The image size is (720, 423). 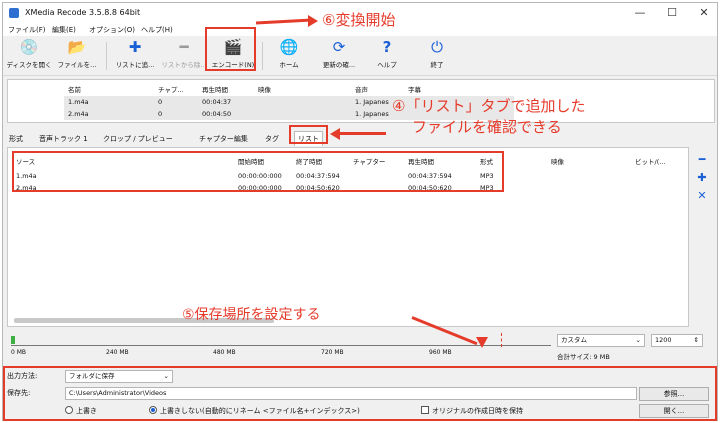 I want to click on tab-tags: タグ, so click(x=272, y=139).